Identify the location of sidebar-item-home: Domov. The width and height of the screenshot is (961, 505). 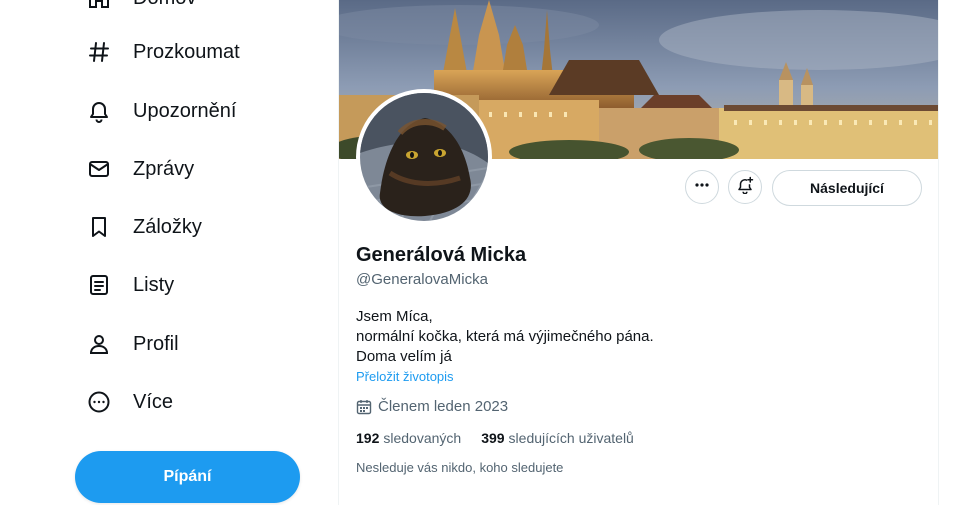
(141, 9).